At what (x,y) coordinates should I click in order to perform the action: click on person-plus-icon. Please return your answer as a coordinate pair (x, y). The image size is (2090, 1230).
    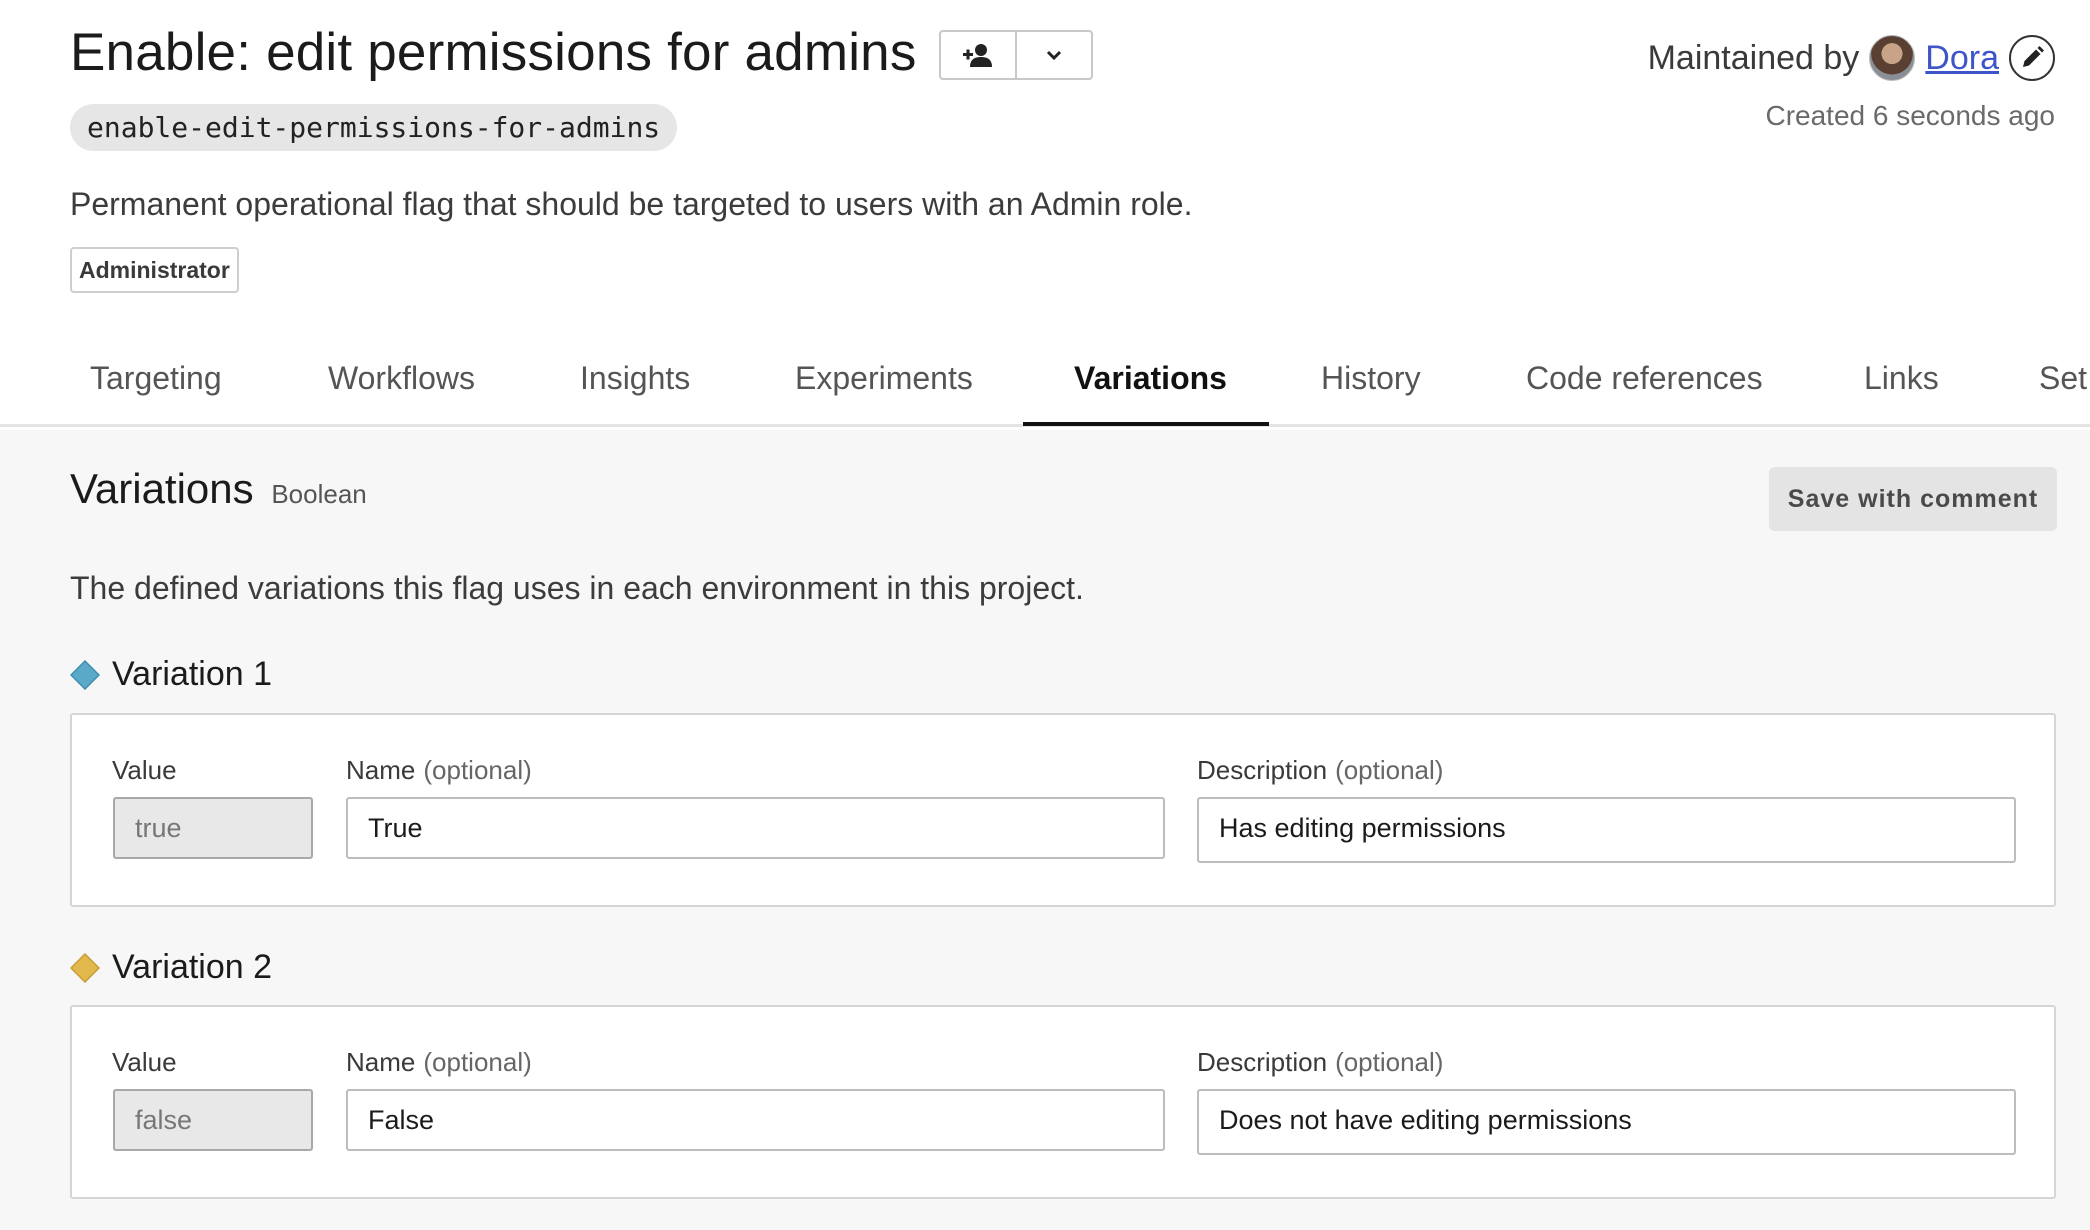
    Looking at the image, I should click on (977, 55).